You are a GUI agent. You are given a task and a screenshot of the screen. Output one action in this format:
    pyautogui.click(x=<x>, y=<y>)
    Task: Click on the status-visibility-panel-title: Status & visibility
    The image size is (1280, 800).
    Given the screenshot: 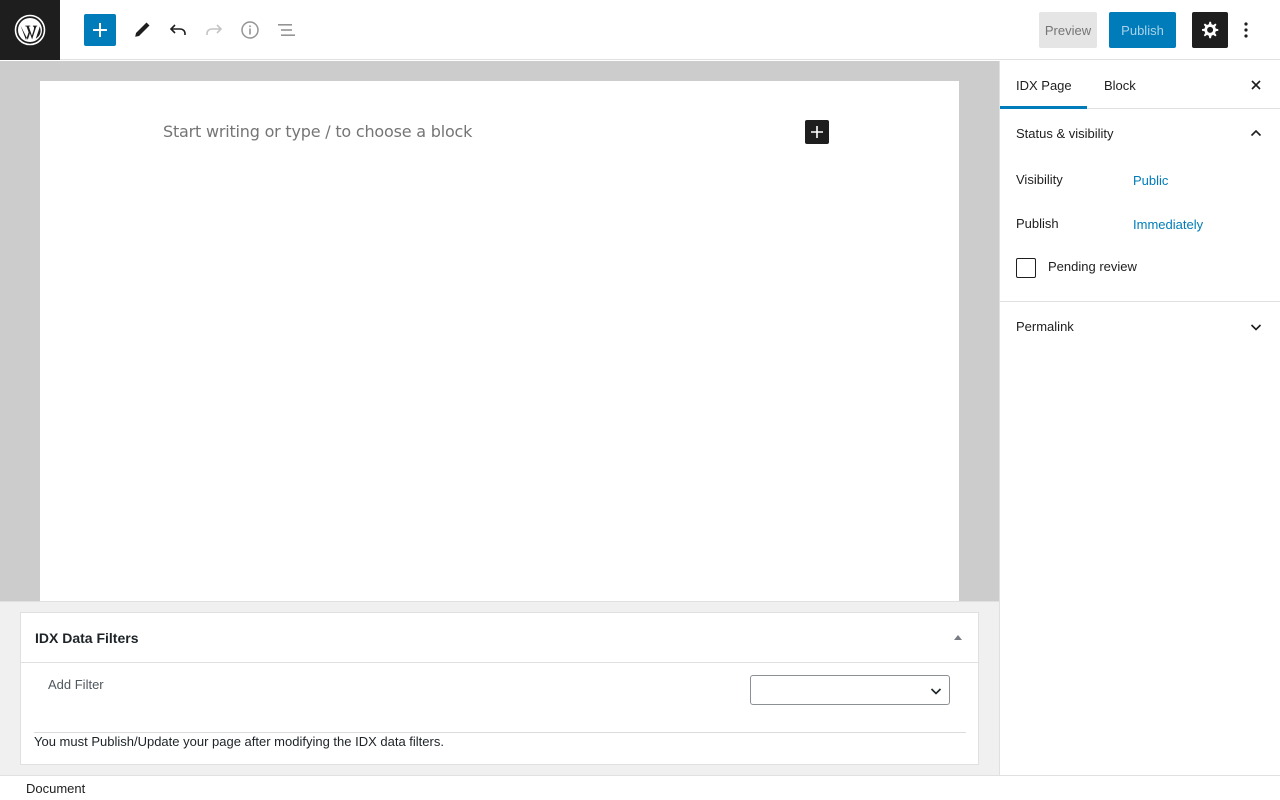 What is the action you would take?
    pyautogui.click(x=1065, y=133)
    